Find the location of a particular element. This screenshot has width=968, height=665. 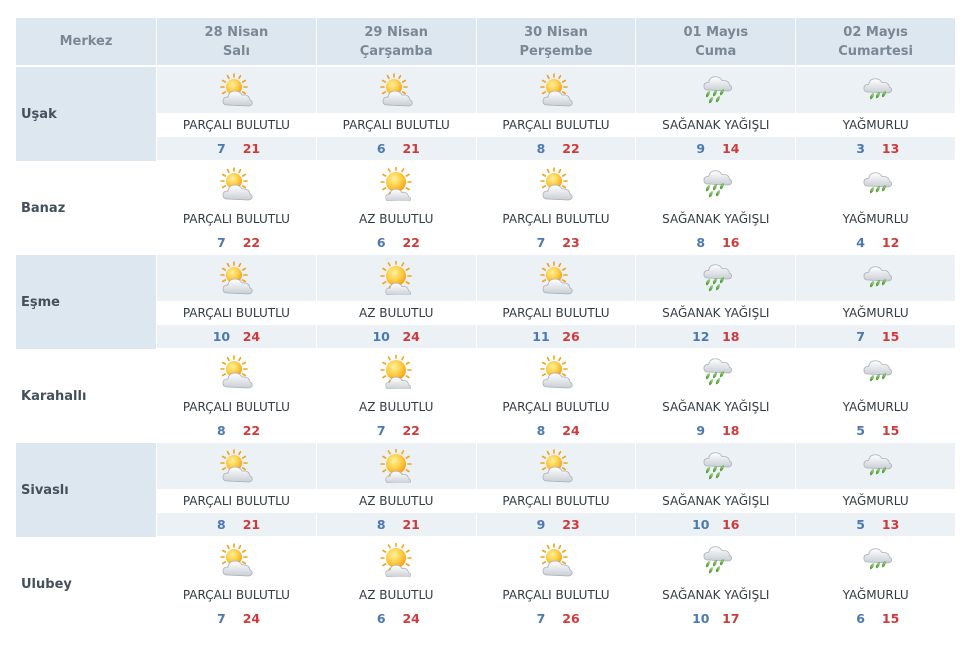

temperature-cell: 7 24 is located at coordinates (236, 619).